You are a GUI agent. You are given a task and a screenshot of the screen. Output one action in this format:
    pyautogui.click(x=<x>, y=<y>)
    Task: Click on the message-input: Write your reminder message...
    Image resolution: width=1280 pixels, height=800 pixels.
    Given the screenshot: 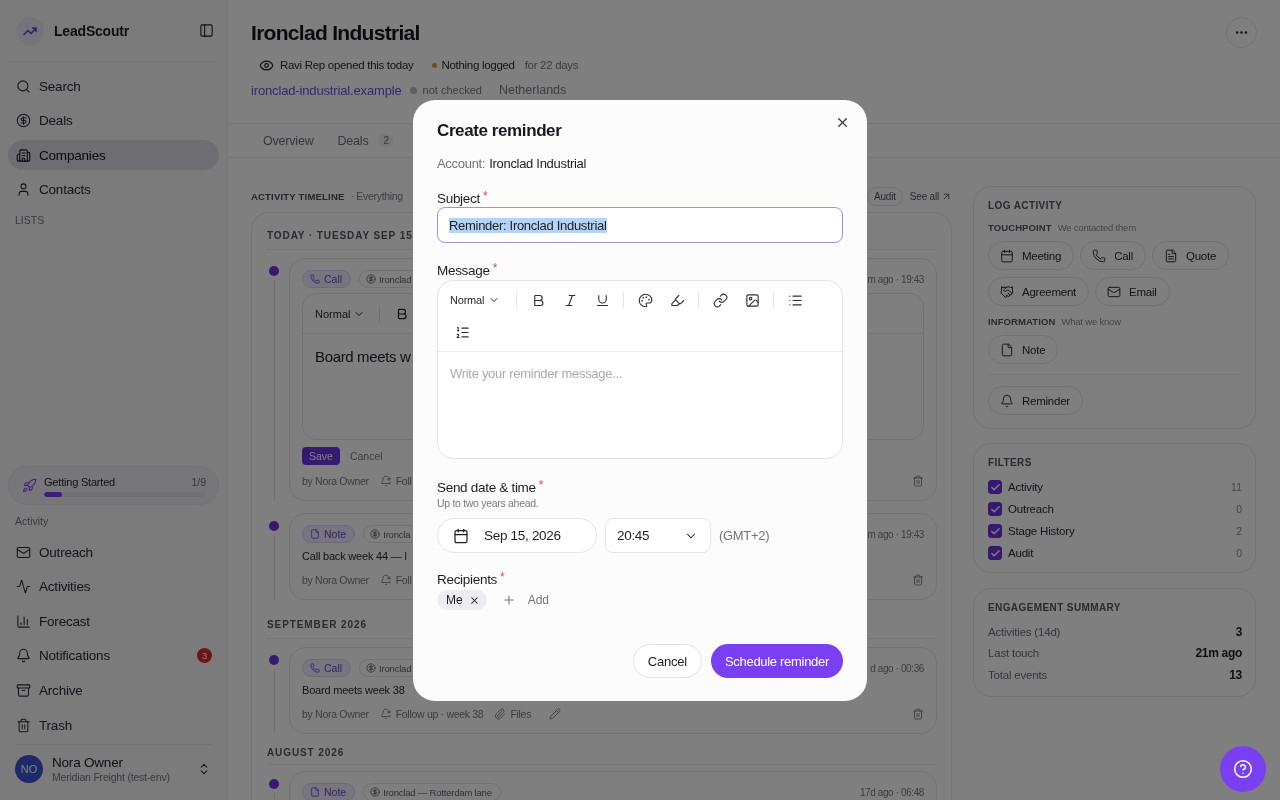 What is the action you would take?
    pyautogui.click(x=640, y=405)
    